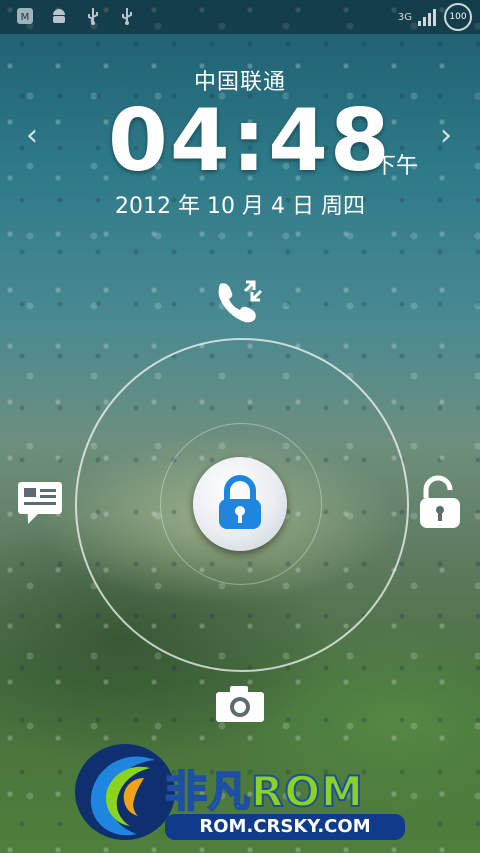 The width and height of the screenshot is (480, 853). Describe the element at coordinates (404, 17) in the screenshot. I see `network-type-label: 3G` at that location.